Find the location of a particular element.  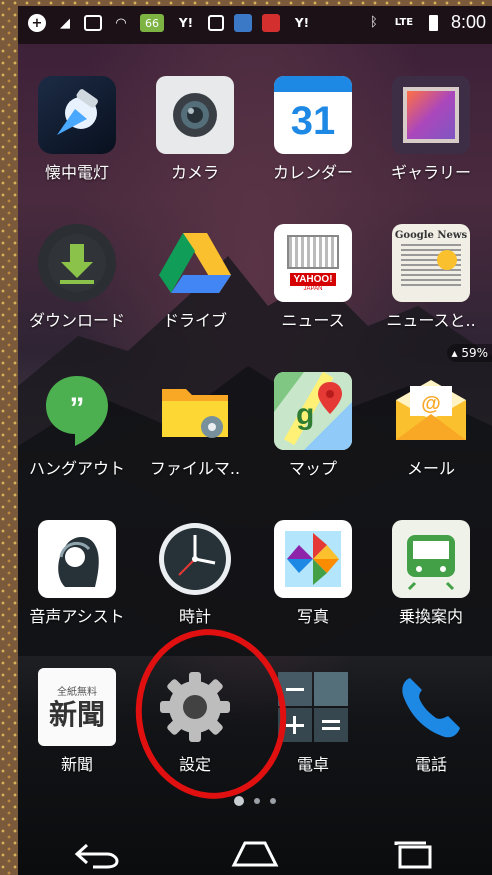

bluetooth-icon: ᛒ is located at coordinates (374, 22).